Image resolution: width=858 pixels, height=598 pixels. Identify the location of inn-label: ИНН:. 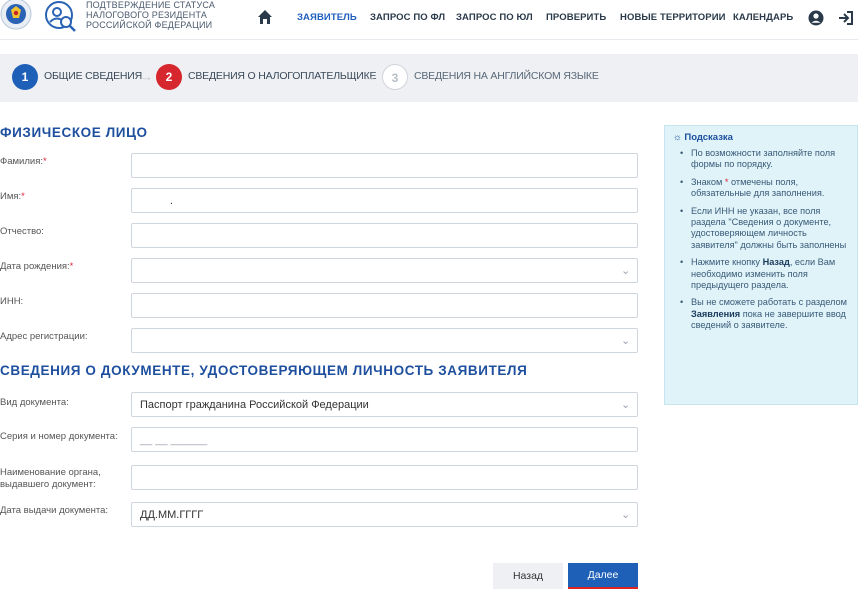
(12, 301).